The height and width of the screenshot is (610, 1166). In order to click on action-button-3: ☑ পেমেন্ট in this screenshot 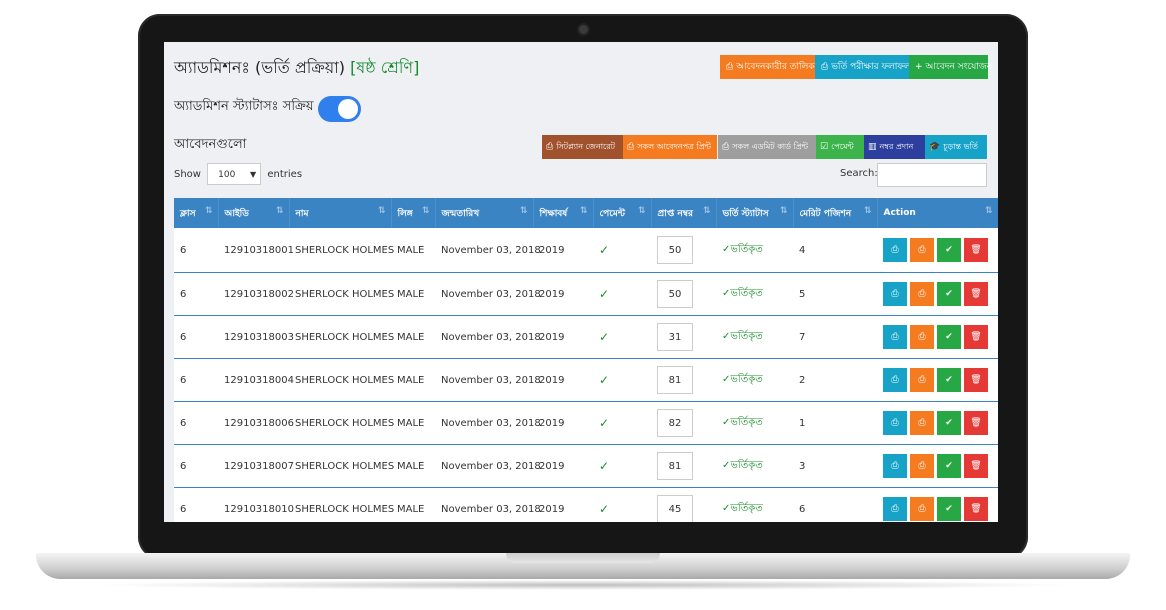, I will do `click(840, 147)`.